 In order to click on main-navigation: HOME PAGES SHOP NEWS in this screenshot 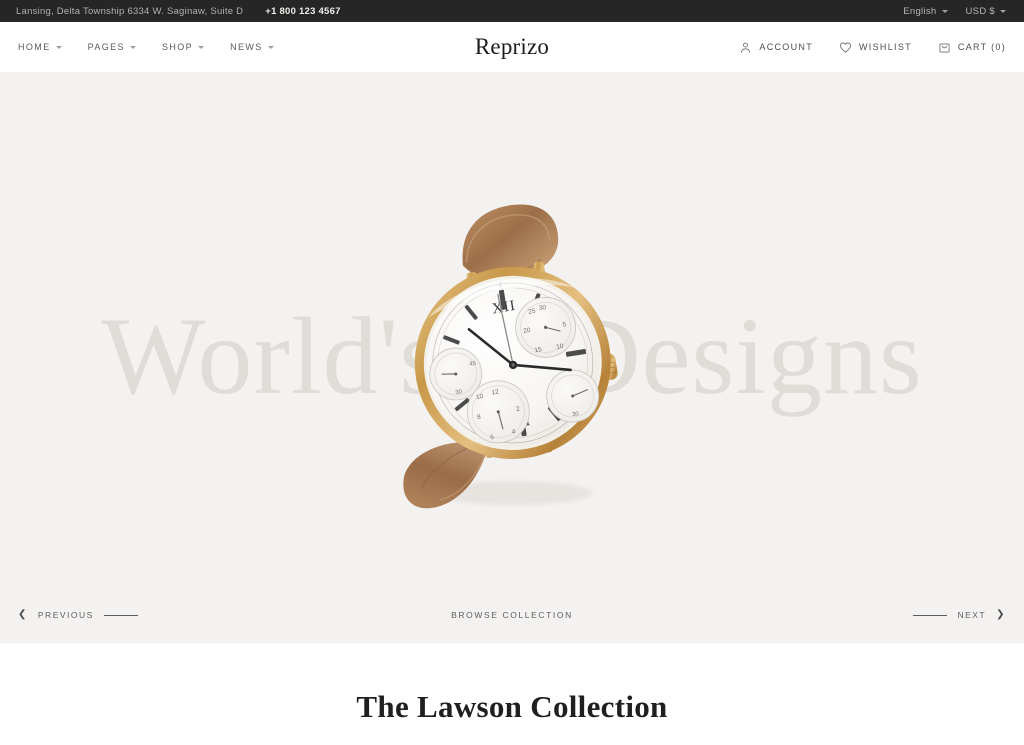, I will do `click(146, 47)`.